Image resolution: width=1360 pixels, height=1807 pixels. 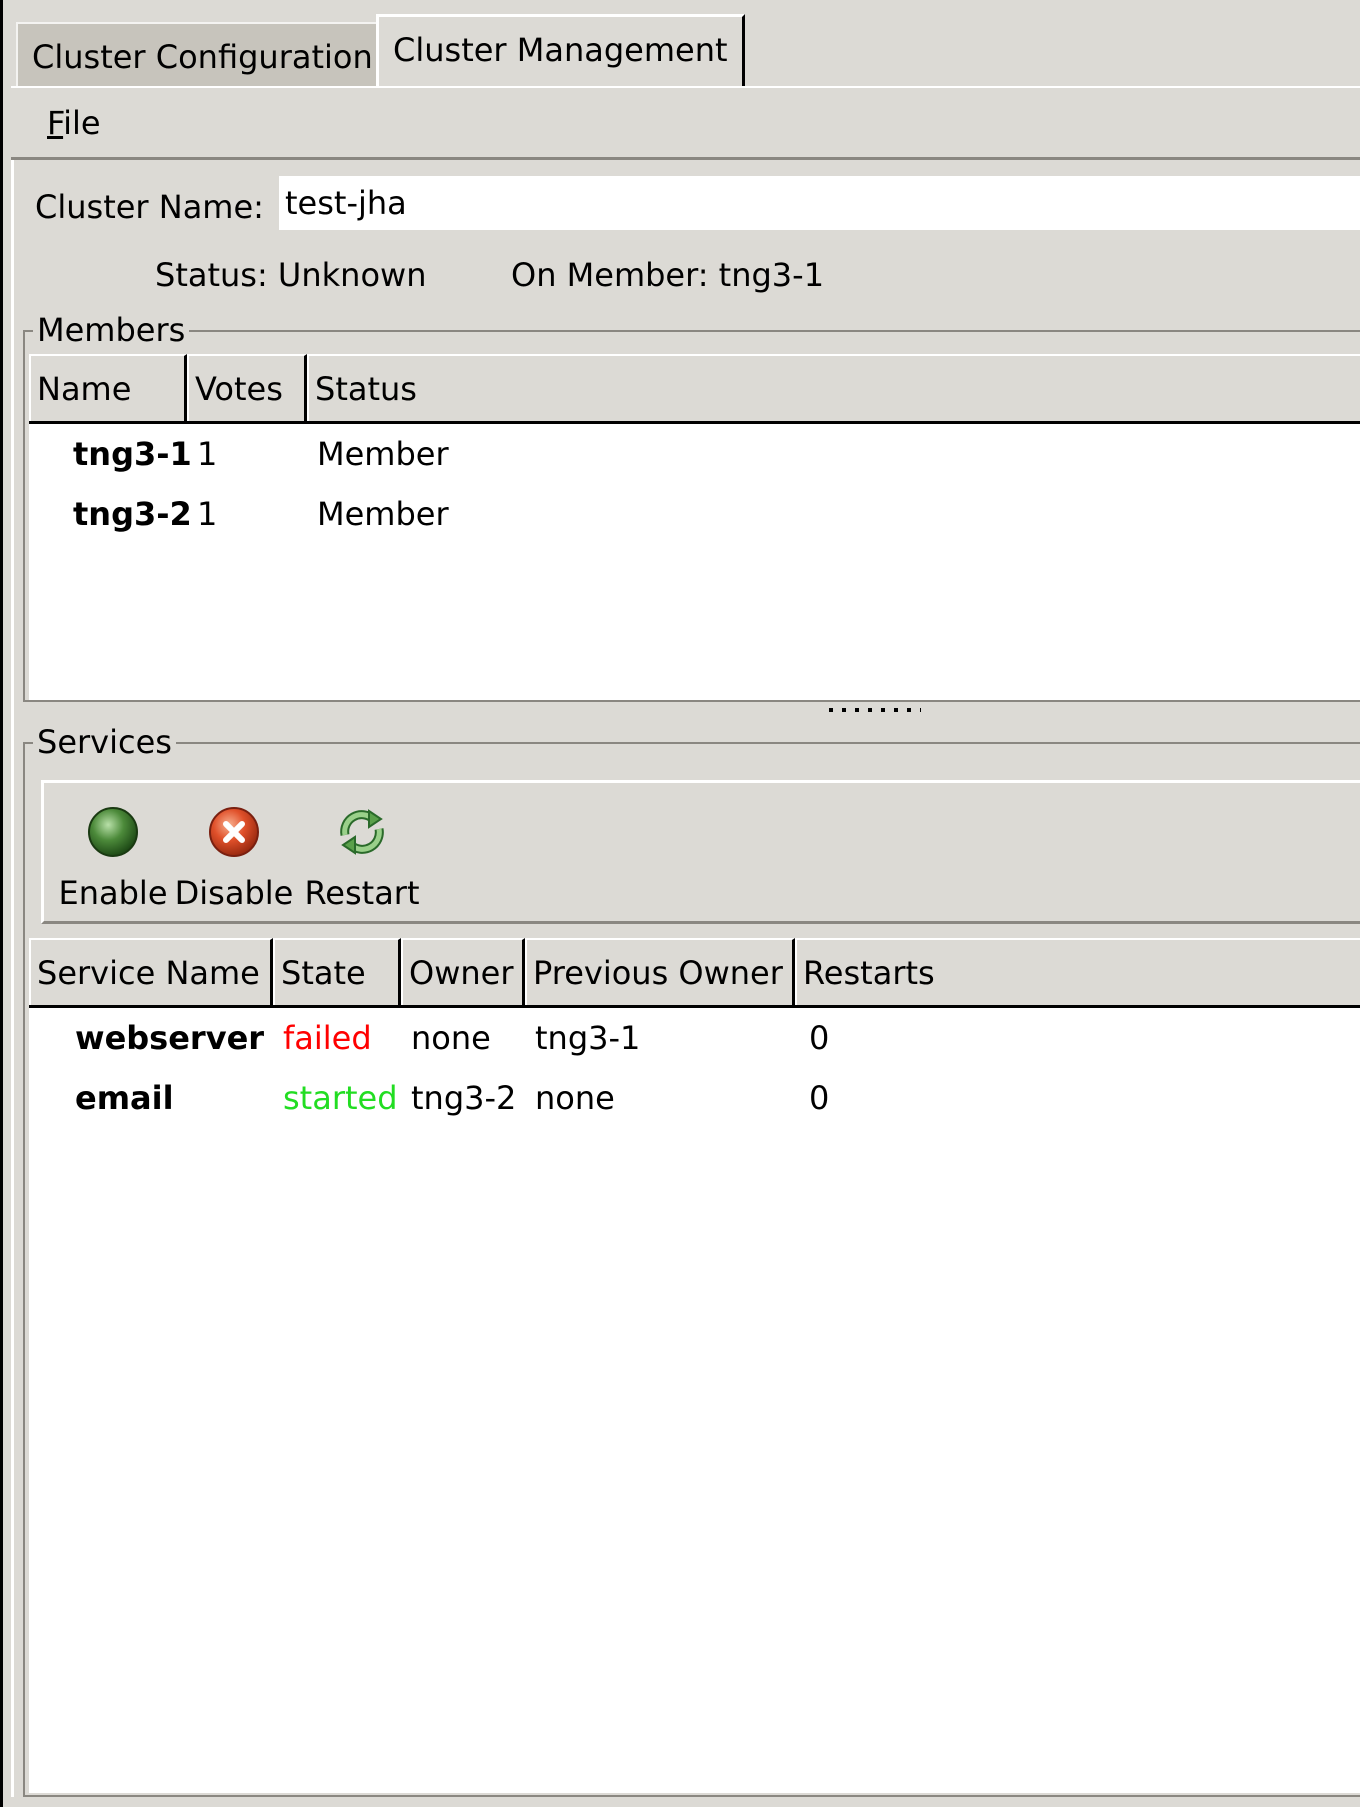 I want to click on service-name: email, so click(x=124, y=1098).